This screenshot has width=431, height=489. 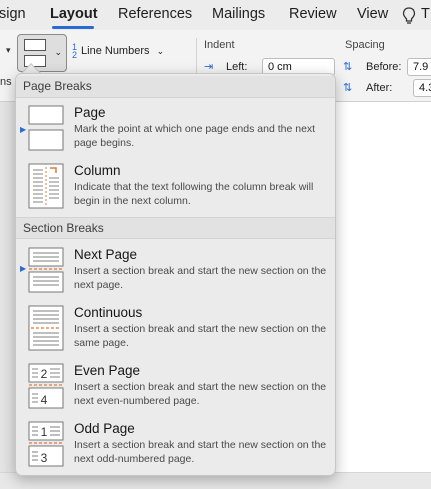 What do you see at coordinates (6, 82) in the screenshot?
I see `ribbon-cut-label: ns` at bounding box center [6, 82].